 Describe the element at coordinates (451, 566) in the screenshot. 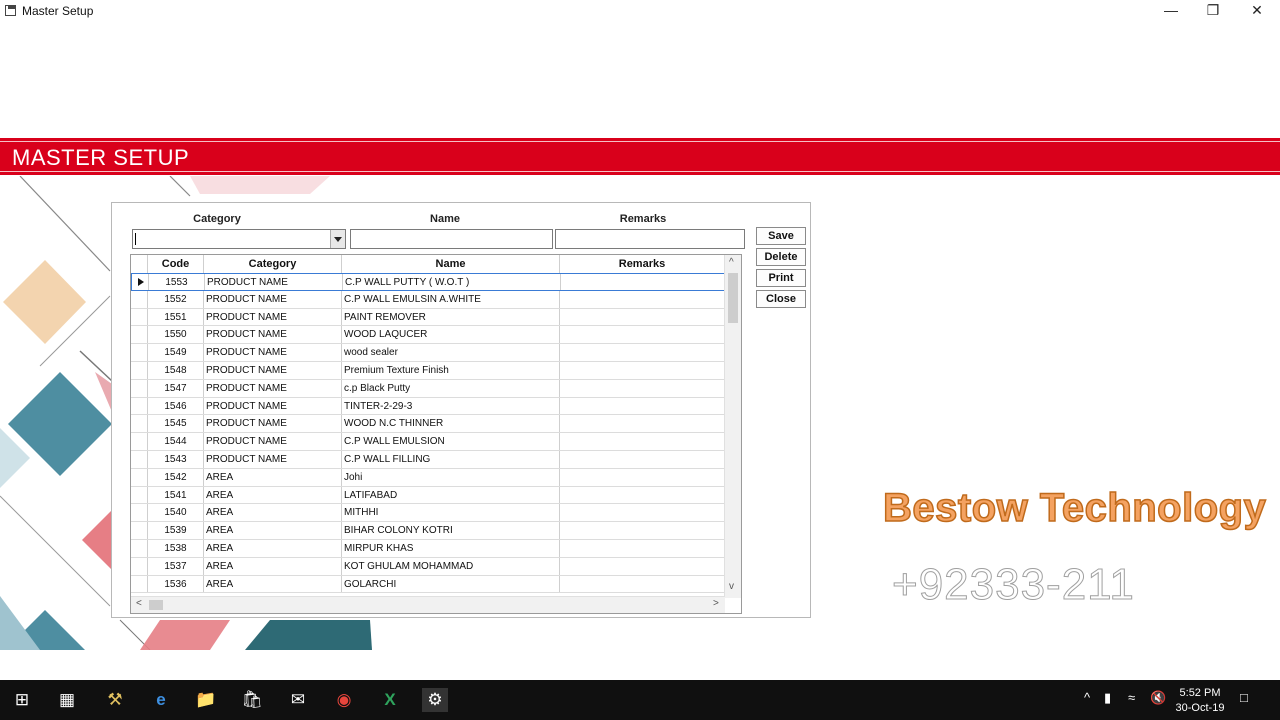

I see `cell-name: KOT GHULAM MOHAMMAD` at that location.